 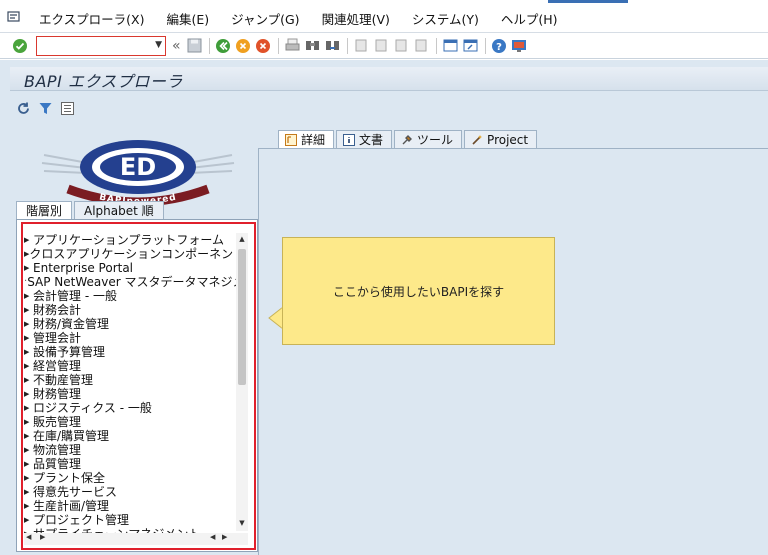 What do you see at coordinates (130, 380) in the screenshot?
I see `tree-item: ▶ 不動産管理` at bounding box center [130, 380].